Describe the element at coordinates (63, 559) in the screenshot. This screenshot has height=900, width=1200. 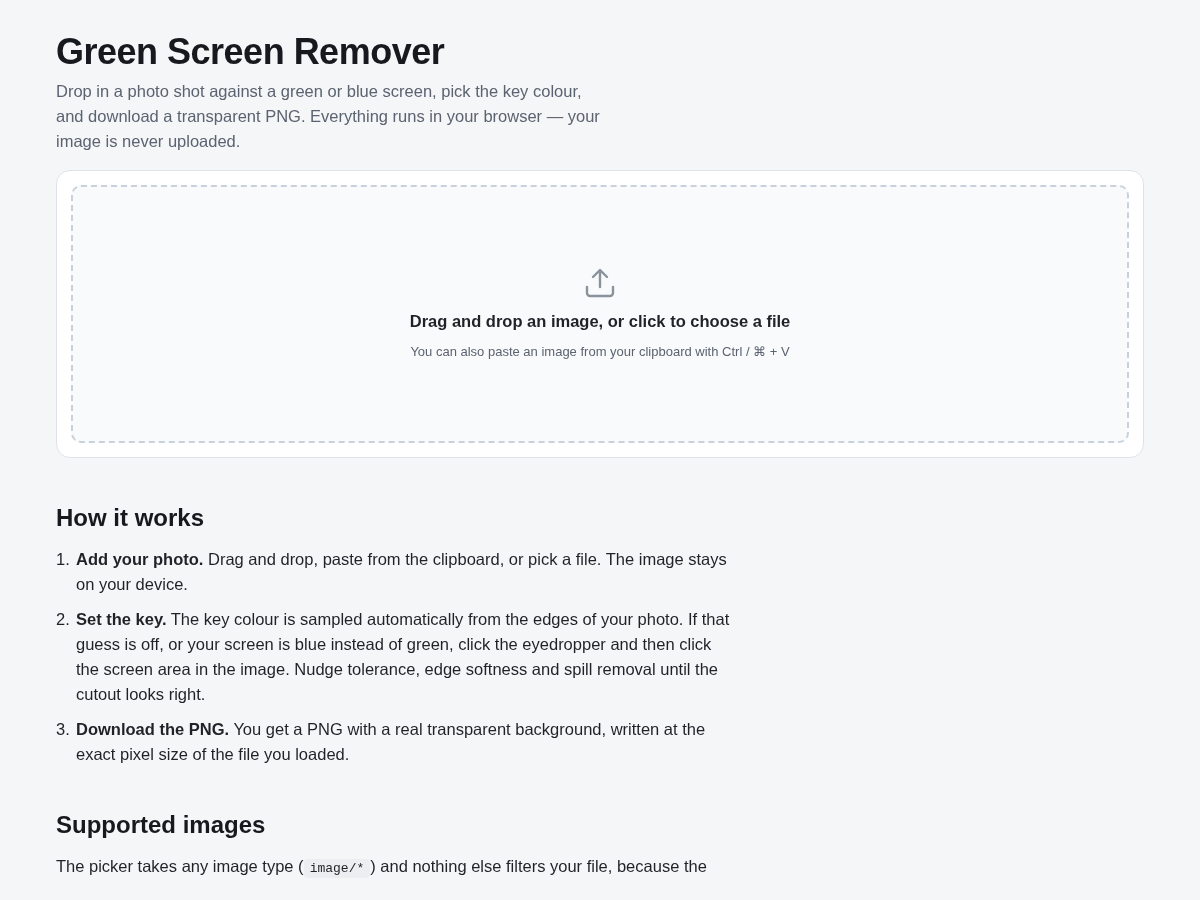
I see `step-number: 1.` at that location.